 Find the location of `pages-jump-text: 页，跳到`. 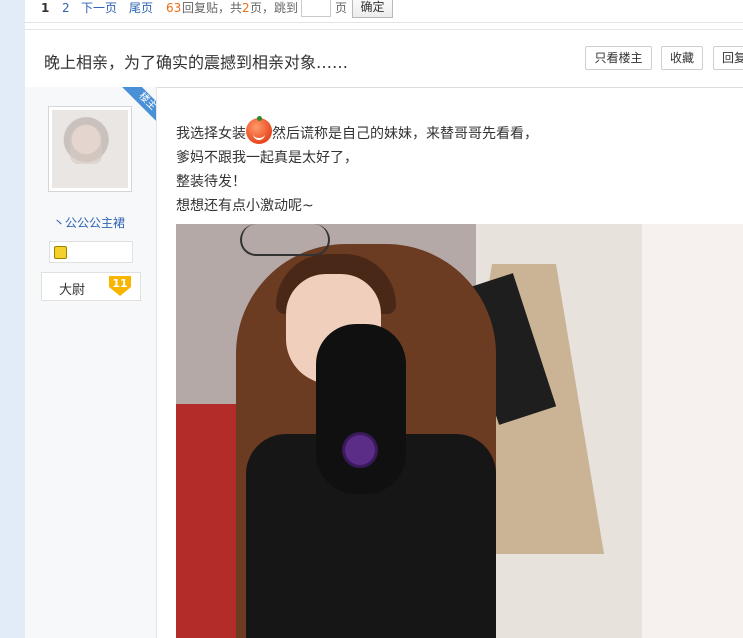

pages-jump-text: 页，跳到 is located at coordinates (274, 8).